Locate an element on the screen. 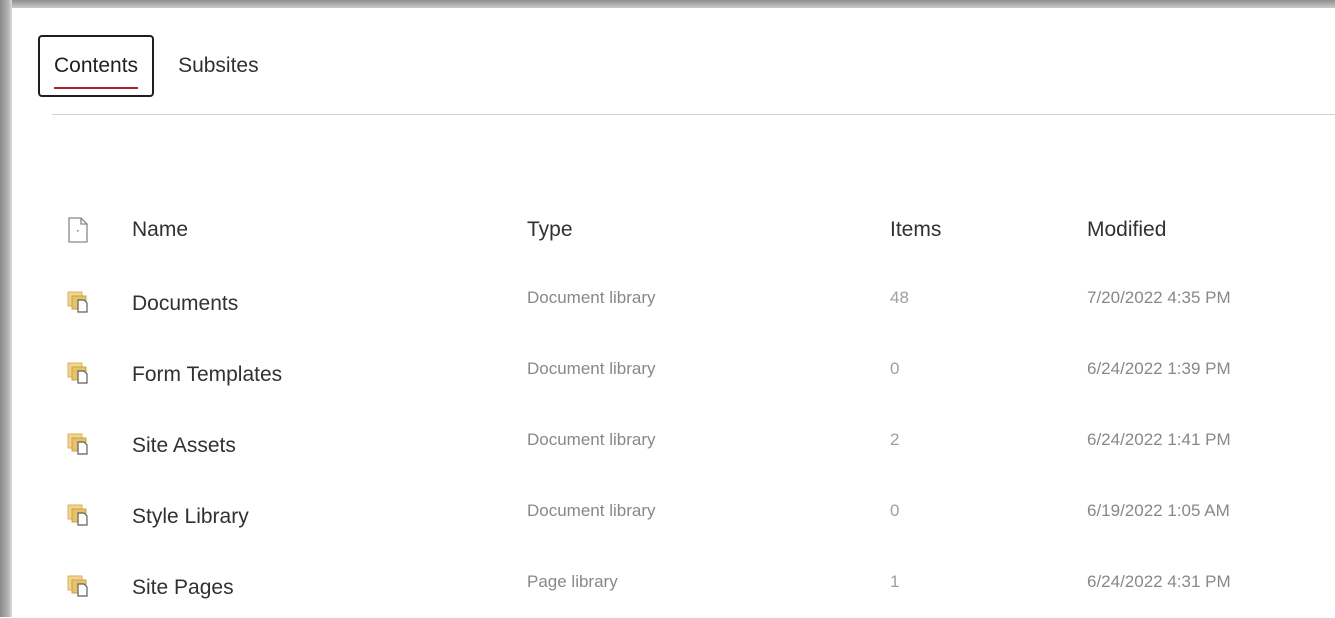  row-modified: 6/24/2022 1:39 PM is located at coordinates (1159, 368).